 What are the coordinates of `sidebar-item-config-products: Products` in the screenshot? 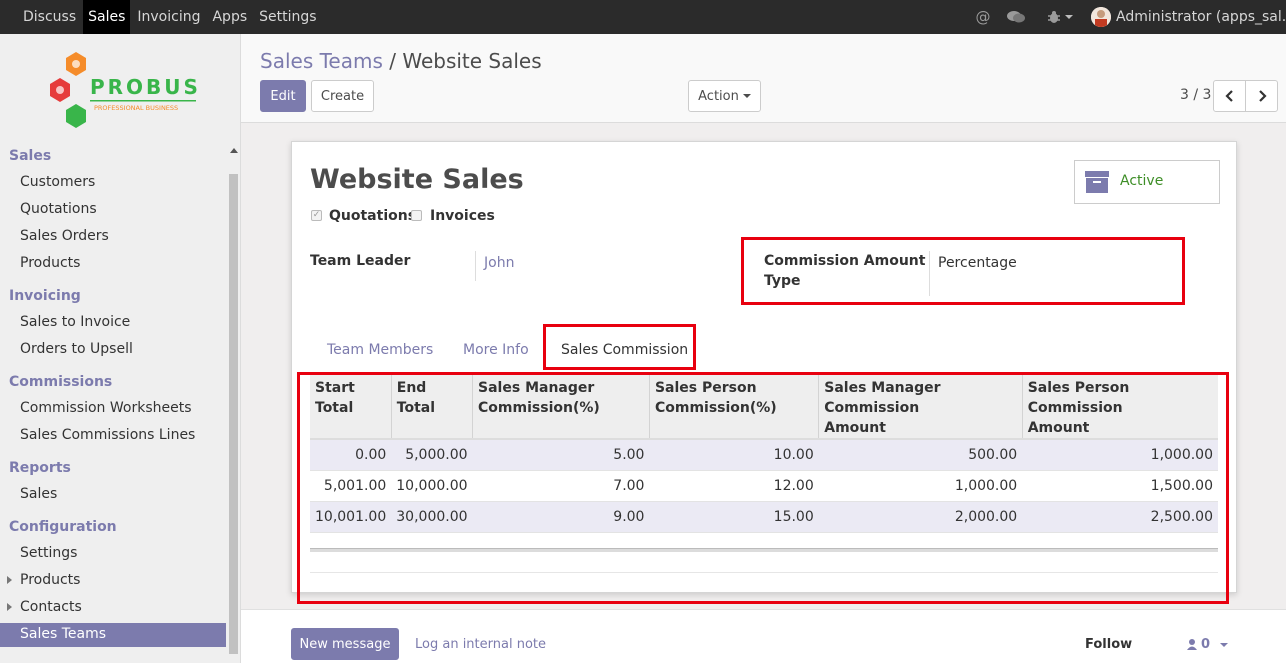 It's located at (50, 580).